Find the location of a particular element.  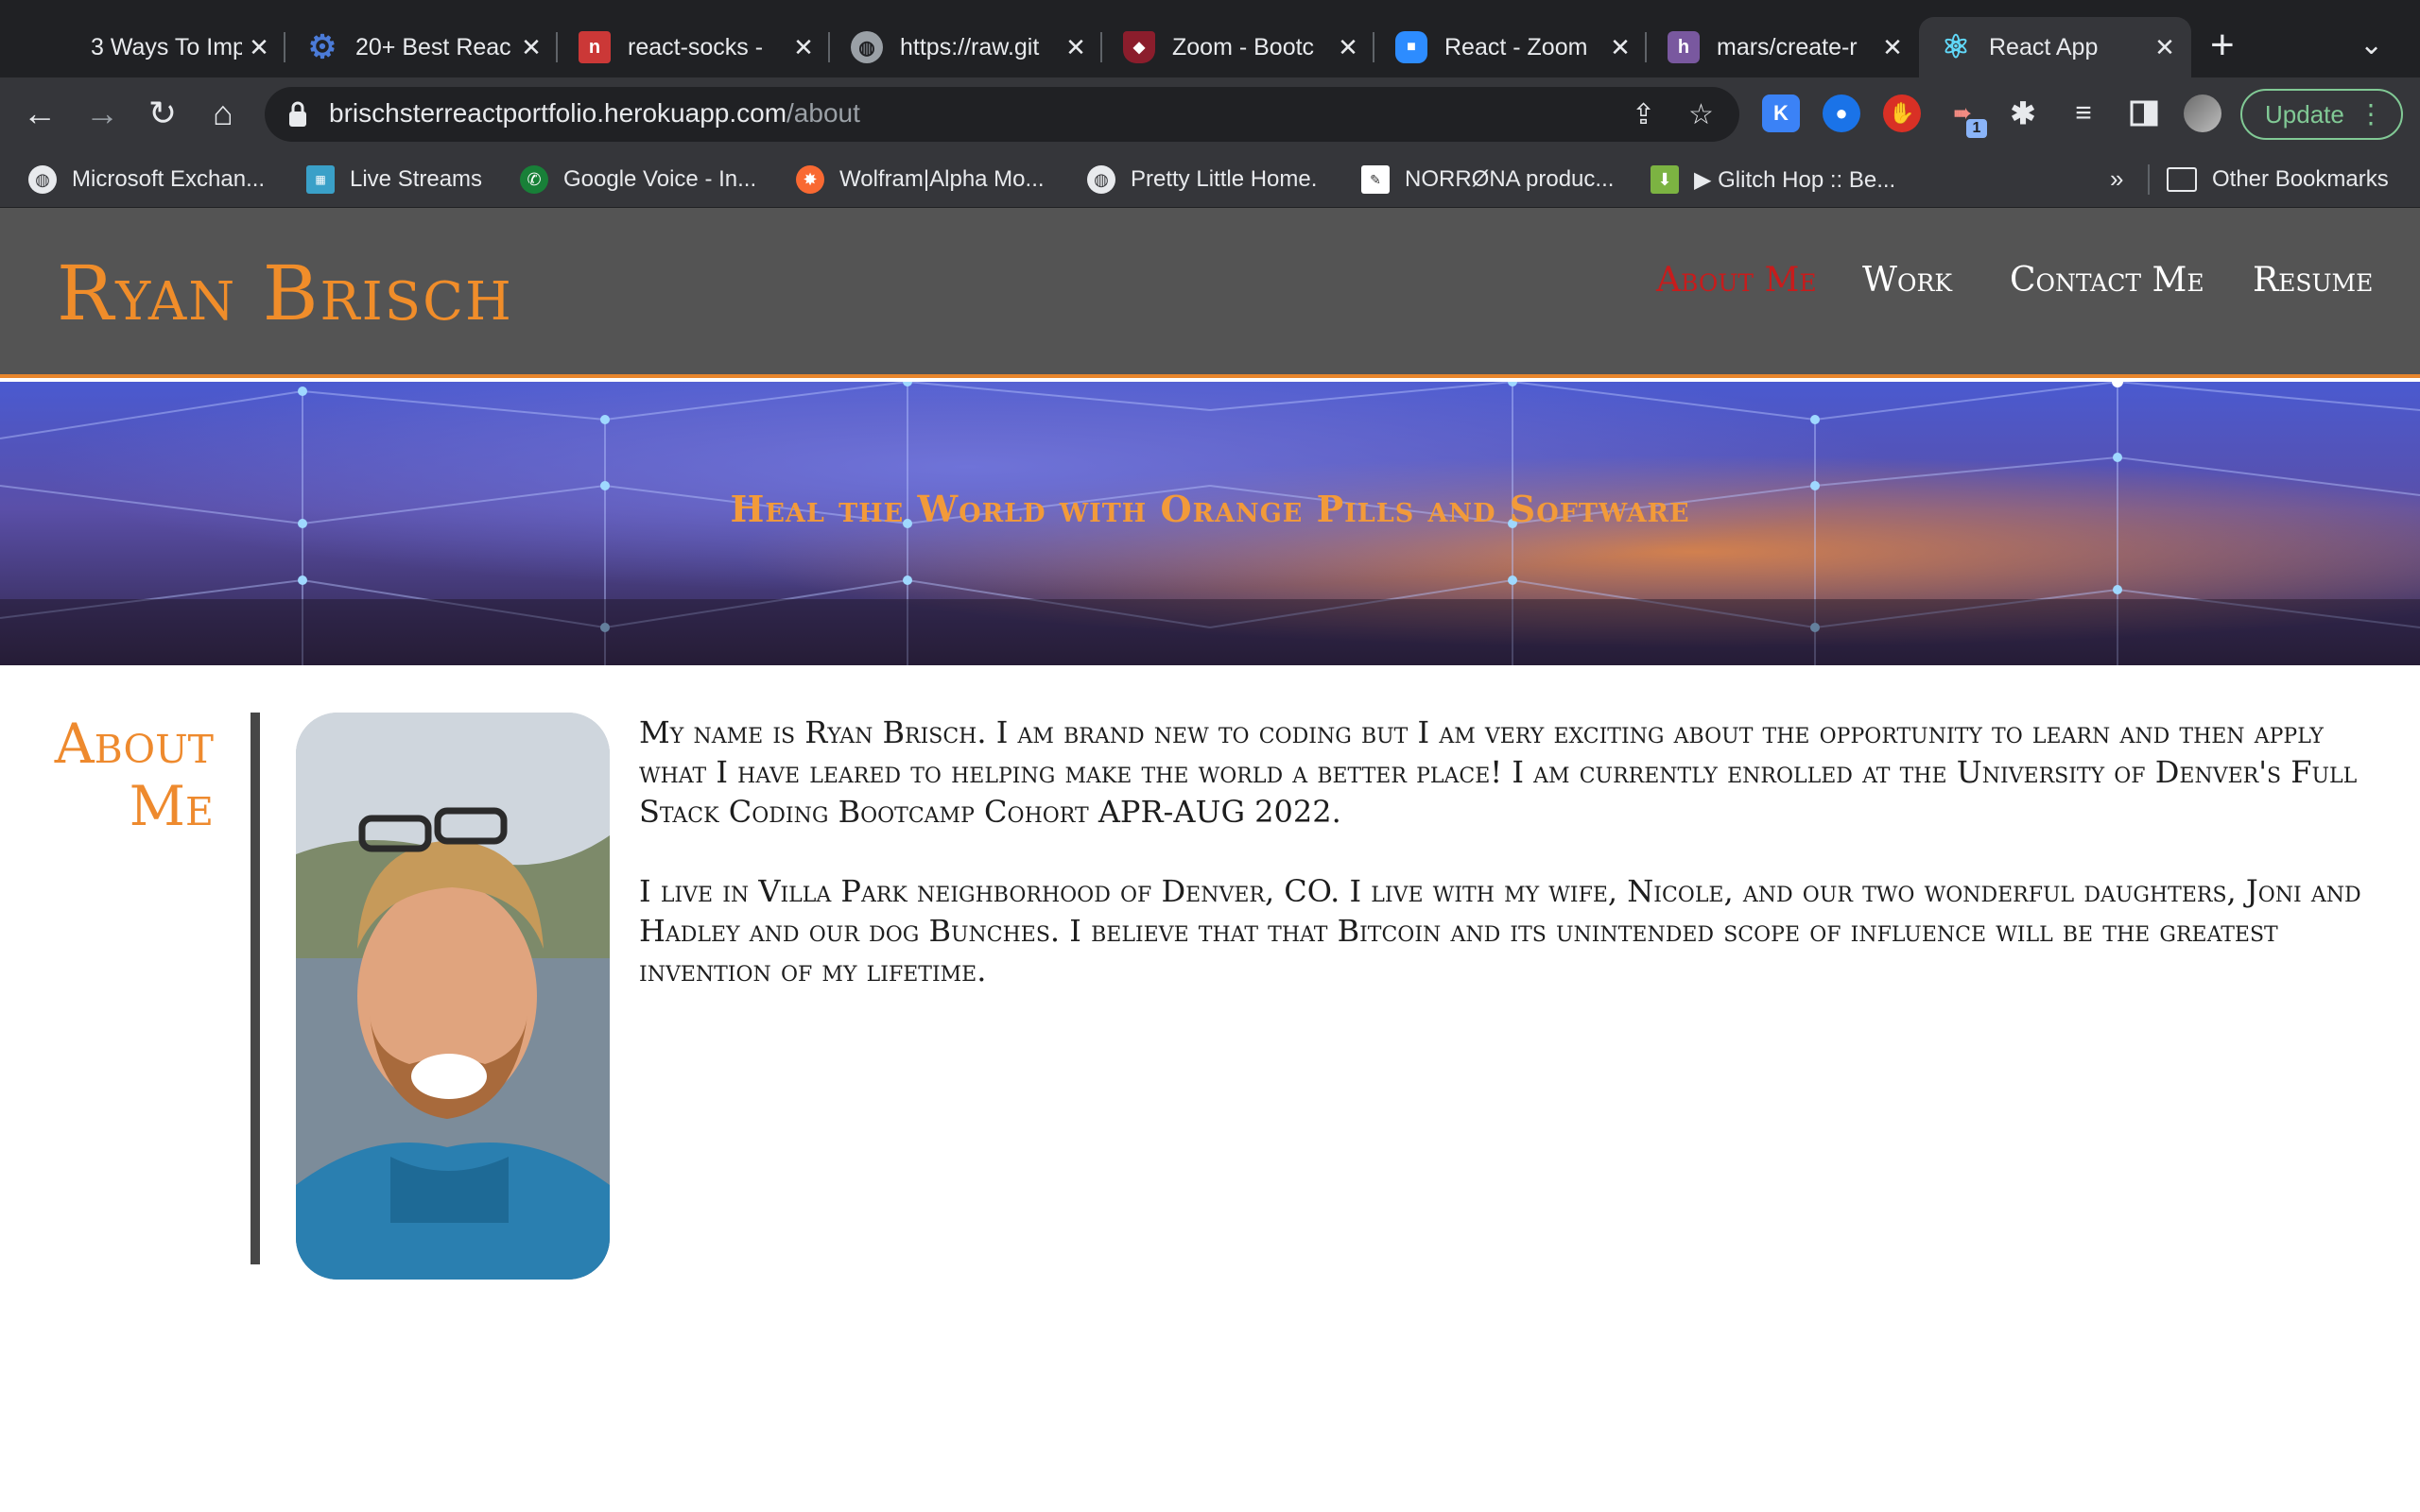

stream-icon: ▦ is located at coordinates (320, 179).